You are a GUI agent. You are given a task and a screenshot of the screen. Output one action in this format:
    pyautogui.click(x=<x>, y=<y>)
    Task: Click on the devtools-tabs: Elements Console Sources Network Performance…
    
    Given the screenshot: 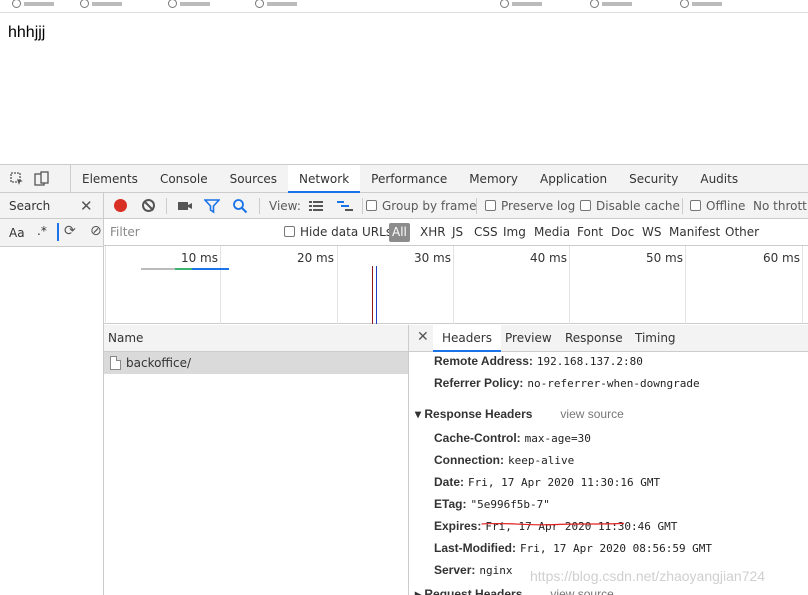 What is the action you would take?
    pyautogui.click(x=409, y=179)
    